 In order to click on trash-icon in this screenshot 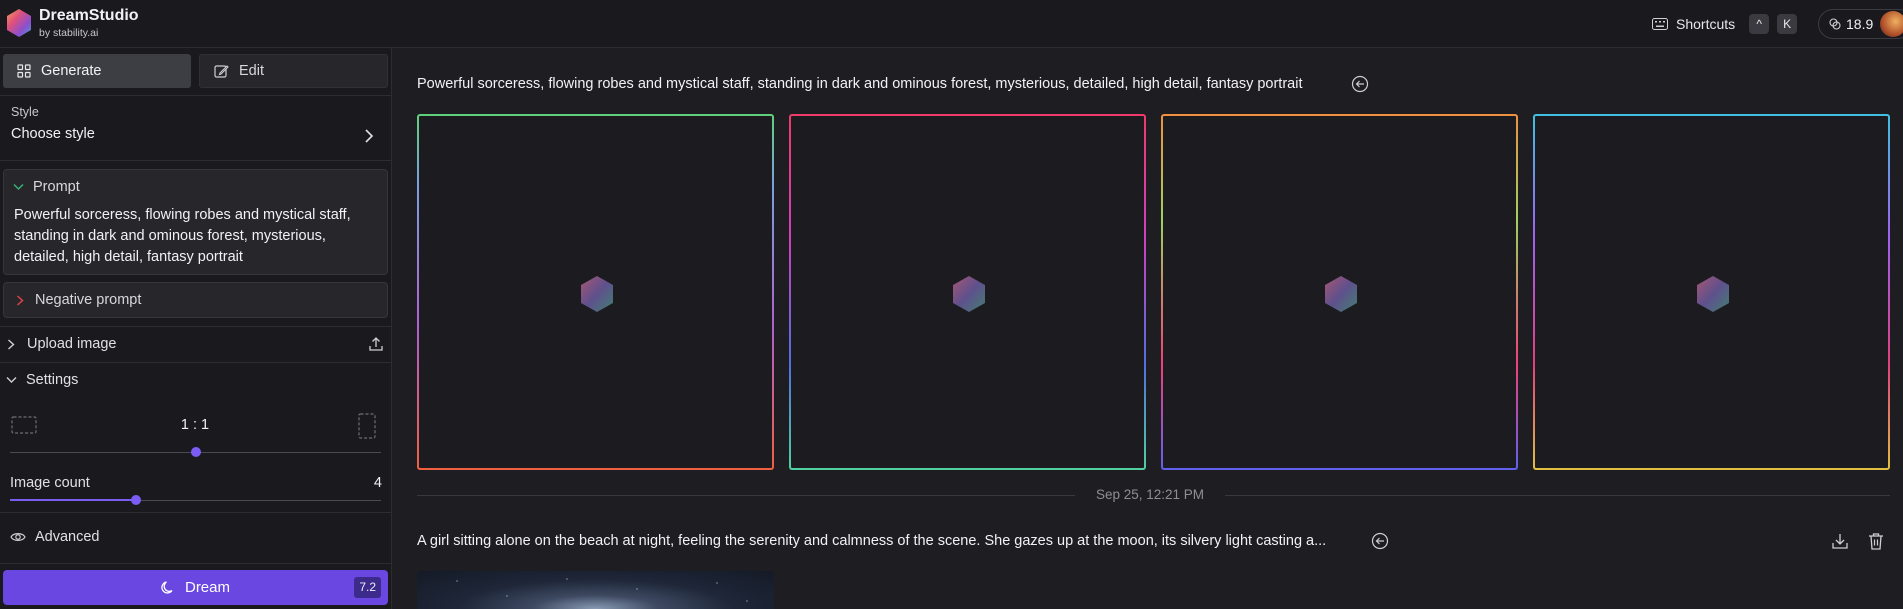, I will do `click(1876, 541)`.